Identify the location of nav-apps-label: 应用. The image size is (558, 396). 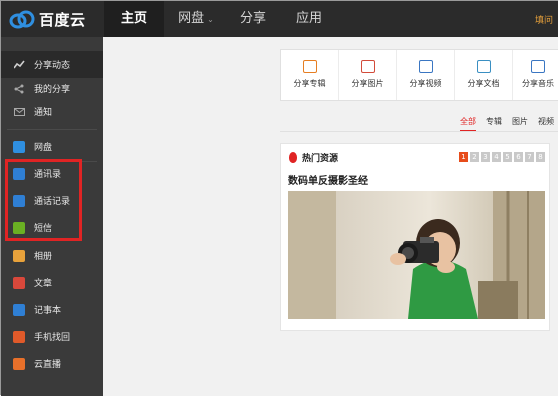
(308, 18).